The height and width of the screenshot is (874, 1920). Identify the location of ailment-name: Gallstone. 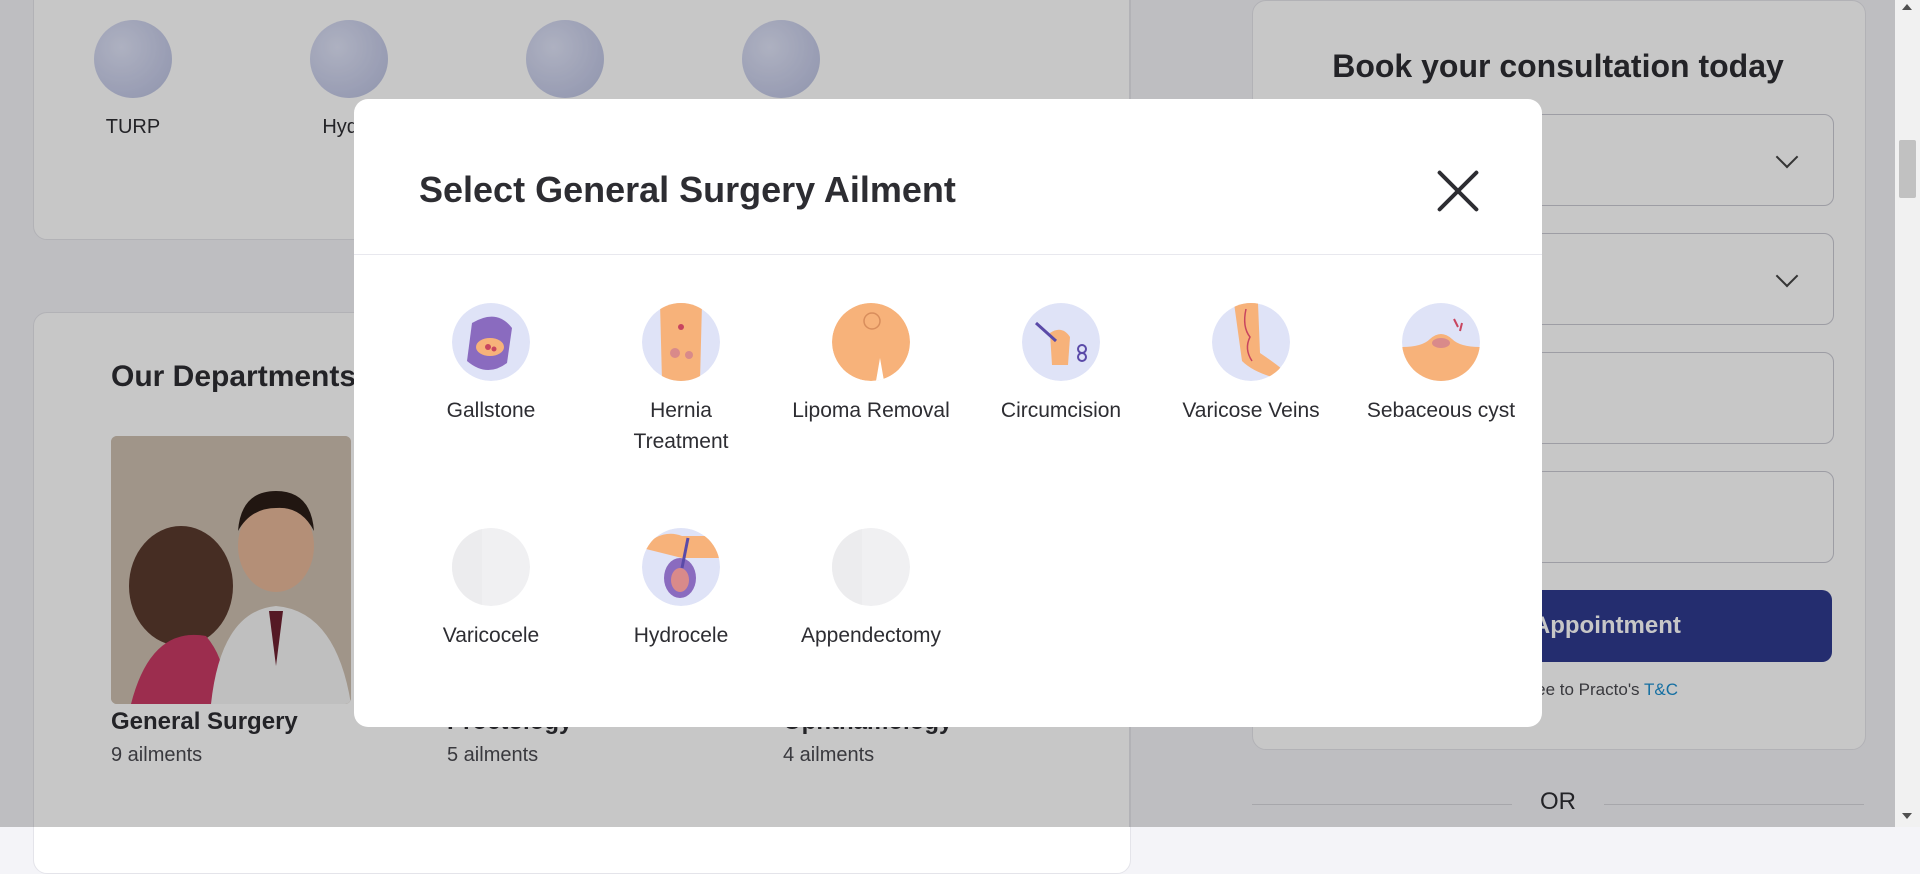
(491, 410).